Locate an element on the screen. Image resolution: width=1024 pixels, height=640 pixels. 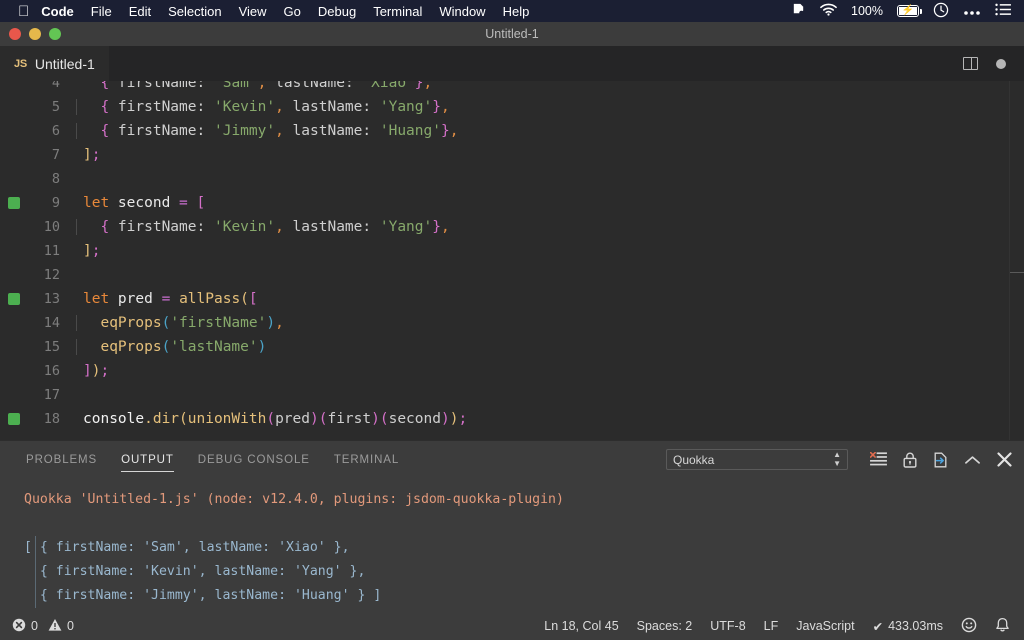
code-token: ] is located at coordinates (87, 251).